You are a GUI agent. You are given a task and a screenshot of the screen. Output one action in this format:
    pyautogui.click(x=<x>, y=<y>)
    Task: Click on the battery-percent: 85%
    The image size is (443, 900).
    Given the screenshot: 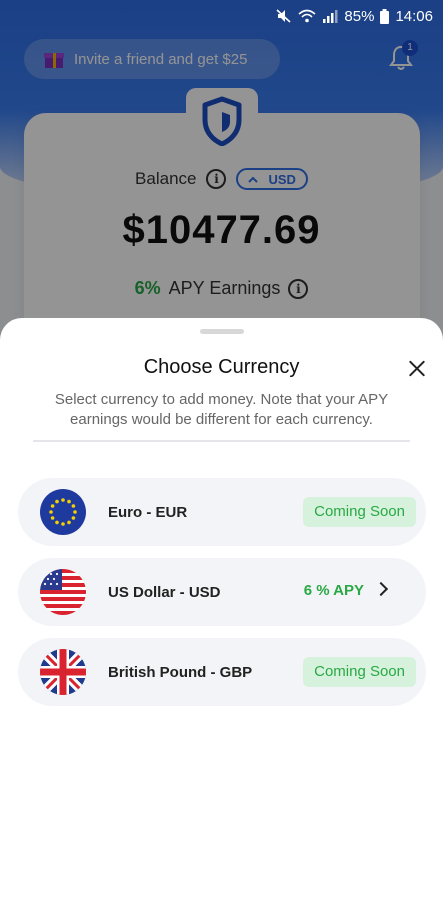 What is the action you would take?
    pyautogui.click(x=359, y=16)
    